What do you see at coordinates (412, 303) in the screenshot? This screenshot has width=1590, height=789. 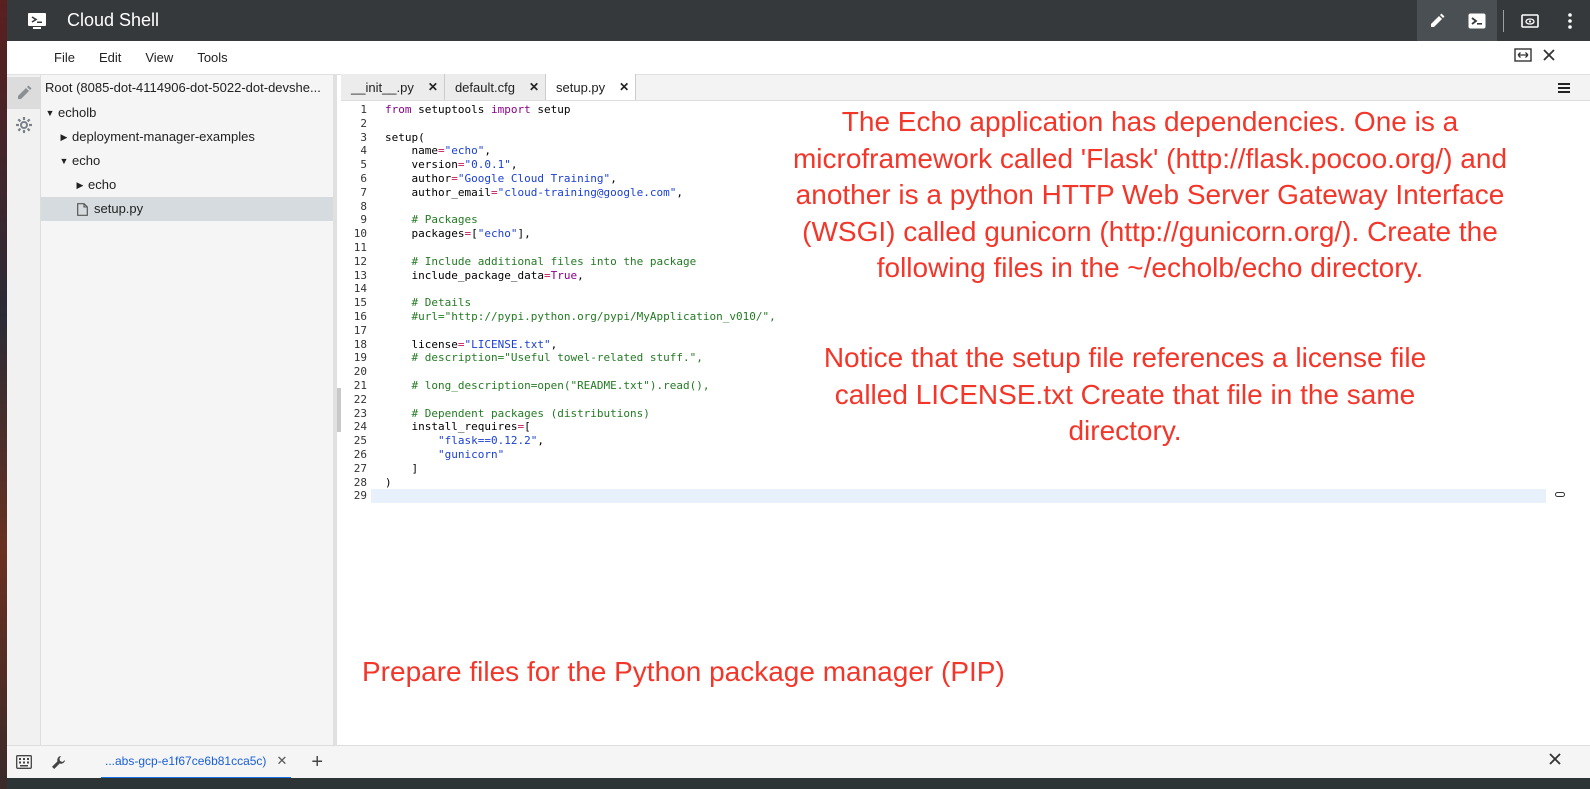 I see `code-line: 15 # Details` at bounding box center [412, 303].